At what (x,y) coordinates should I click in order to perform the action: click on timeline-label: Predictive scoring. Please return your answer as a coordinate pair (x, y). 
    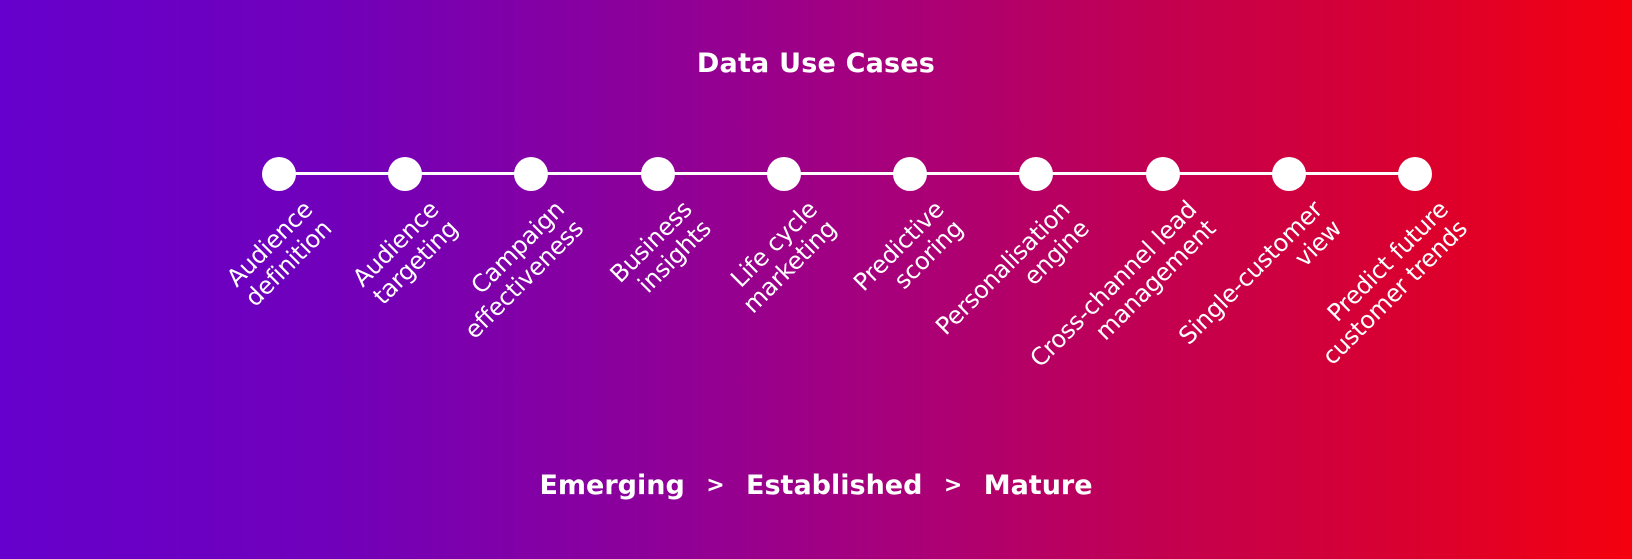
    Looking at the image, I should click on (908, 255).